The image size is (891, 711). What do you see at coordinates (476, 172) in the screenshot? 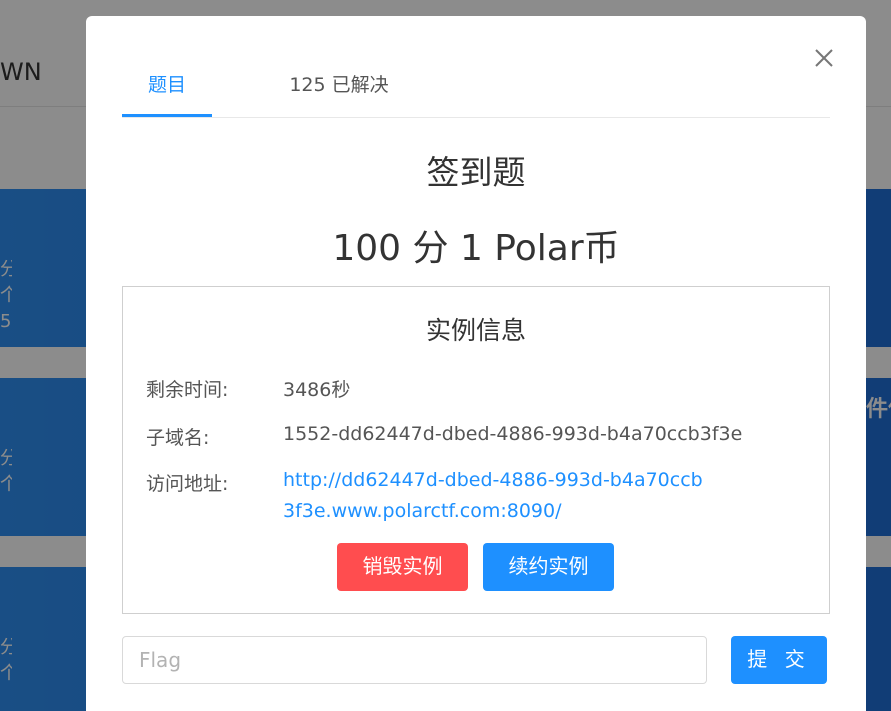
I see `challenge-title: 签到题` at bounding box center [476, 172].